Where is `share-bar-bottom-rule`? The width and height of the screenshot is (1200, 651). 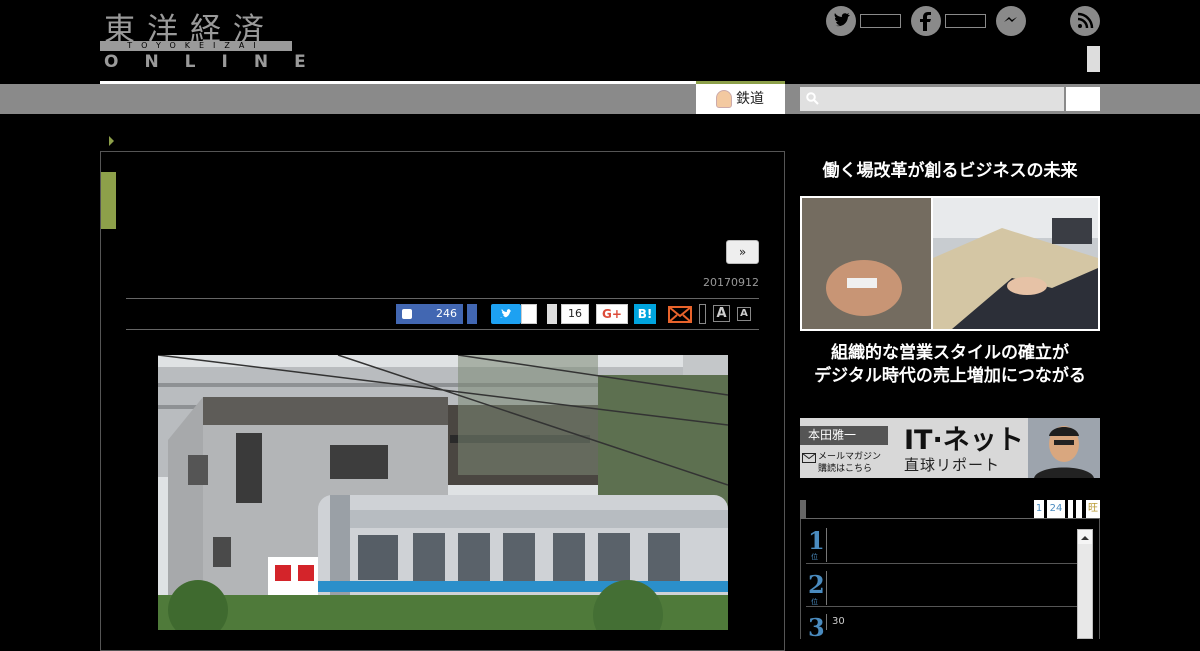 share-bar-bottom-rule is located at coordinates (442, 329).